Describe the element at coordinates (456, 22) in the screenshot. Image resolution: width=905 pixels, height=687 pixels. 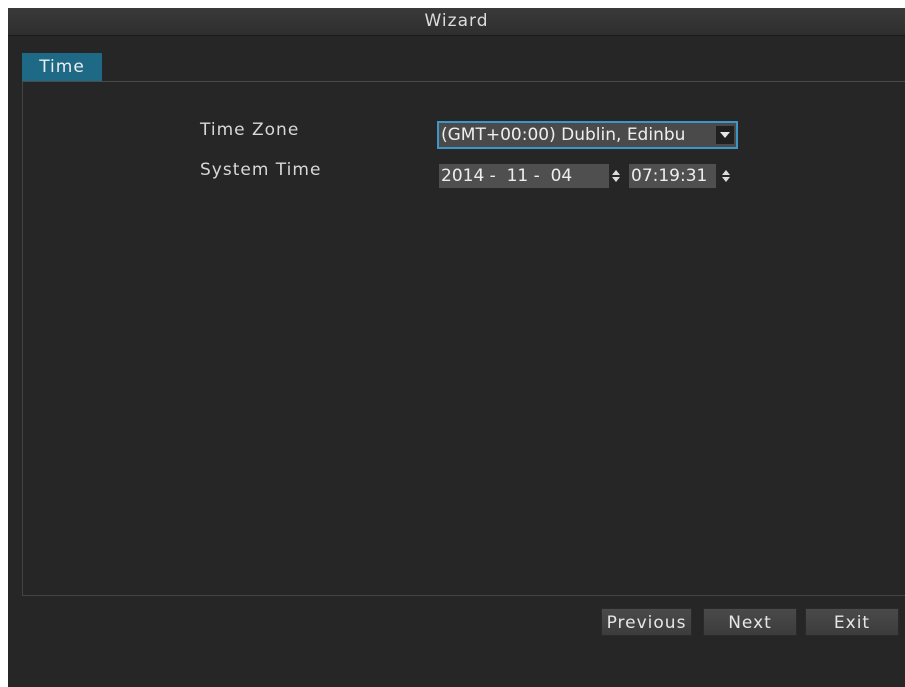
I see `window-title: Wizard` at that location.